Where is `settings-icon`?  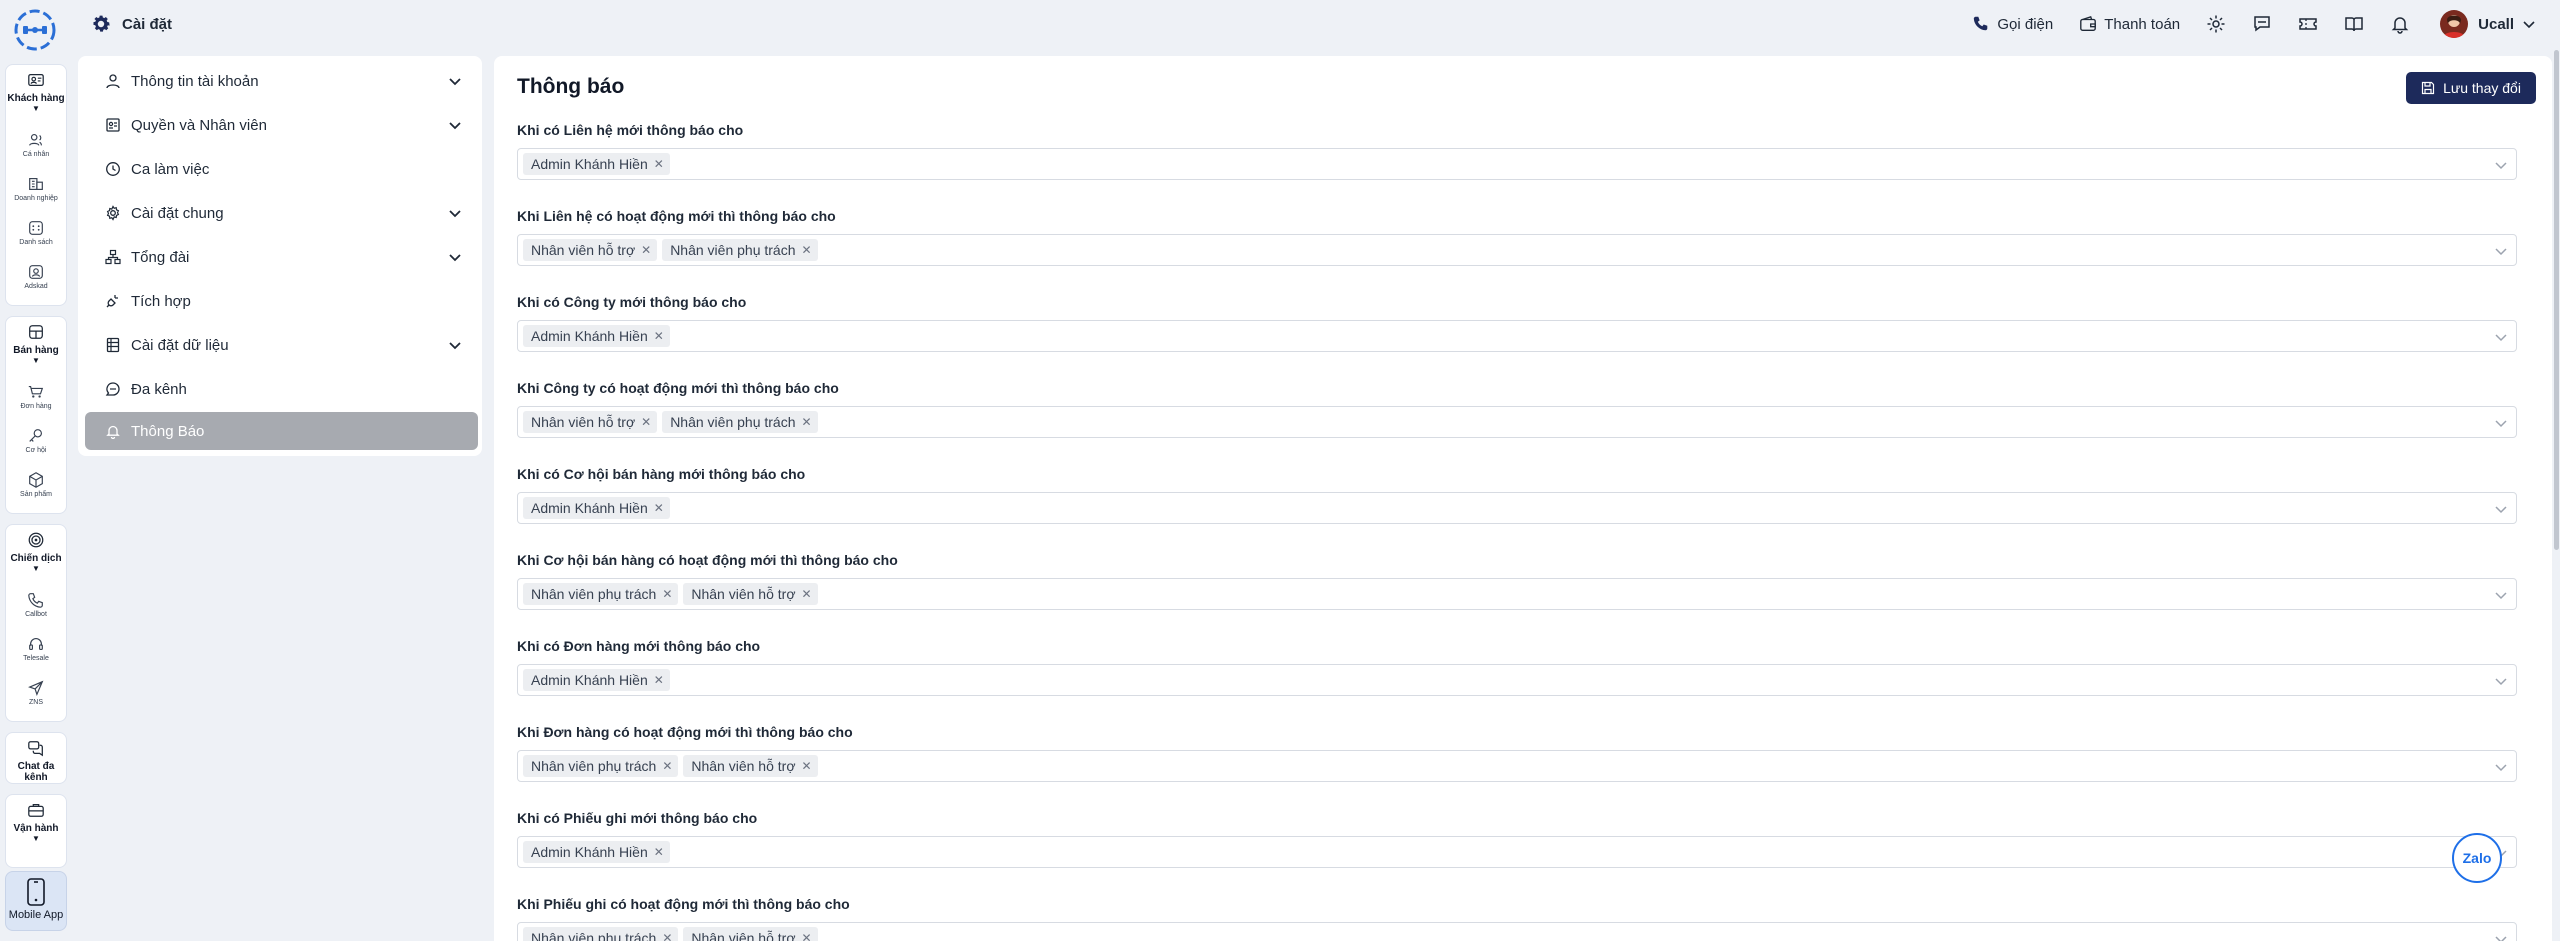 settings-icon is located at coordinates (2216, 24).